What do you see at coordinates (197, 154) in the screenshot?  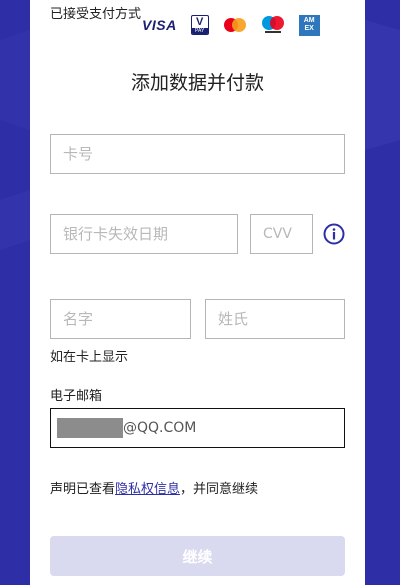 I see `card-number-input` at bounding box center [197, 154].